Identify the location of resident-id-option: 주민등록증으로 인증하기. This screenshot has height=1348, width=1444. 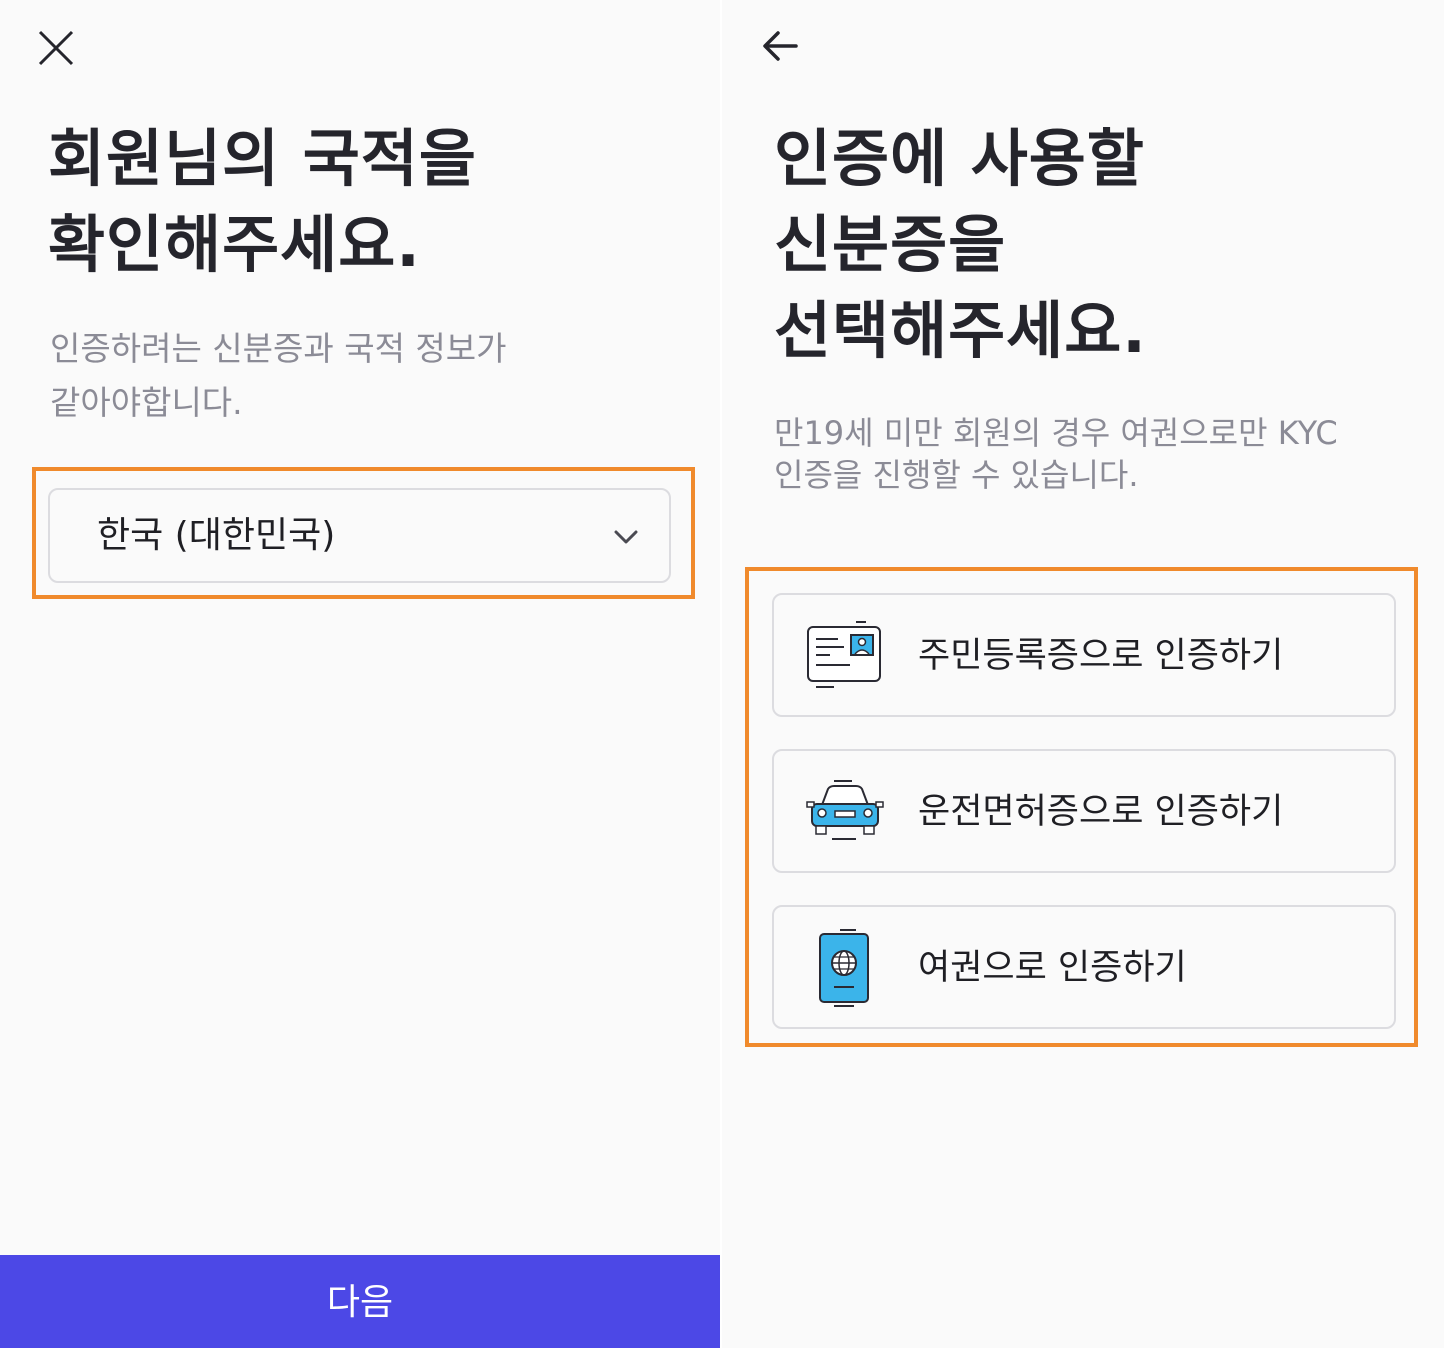
(1084, 655).